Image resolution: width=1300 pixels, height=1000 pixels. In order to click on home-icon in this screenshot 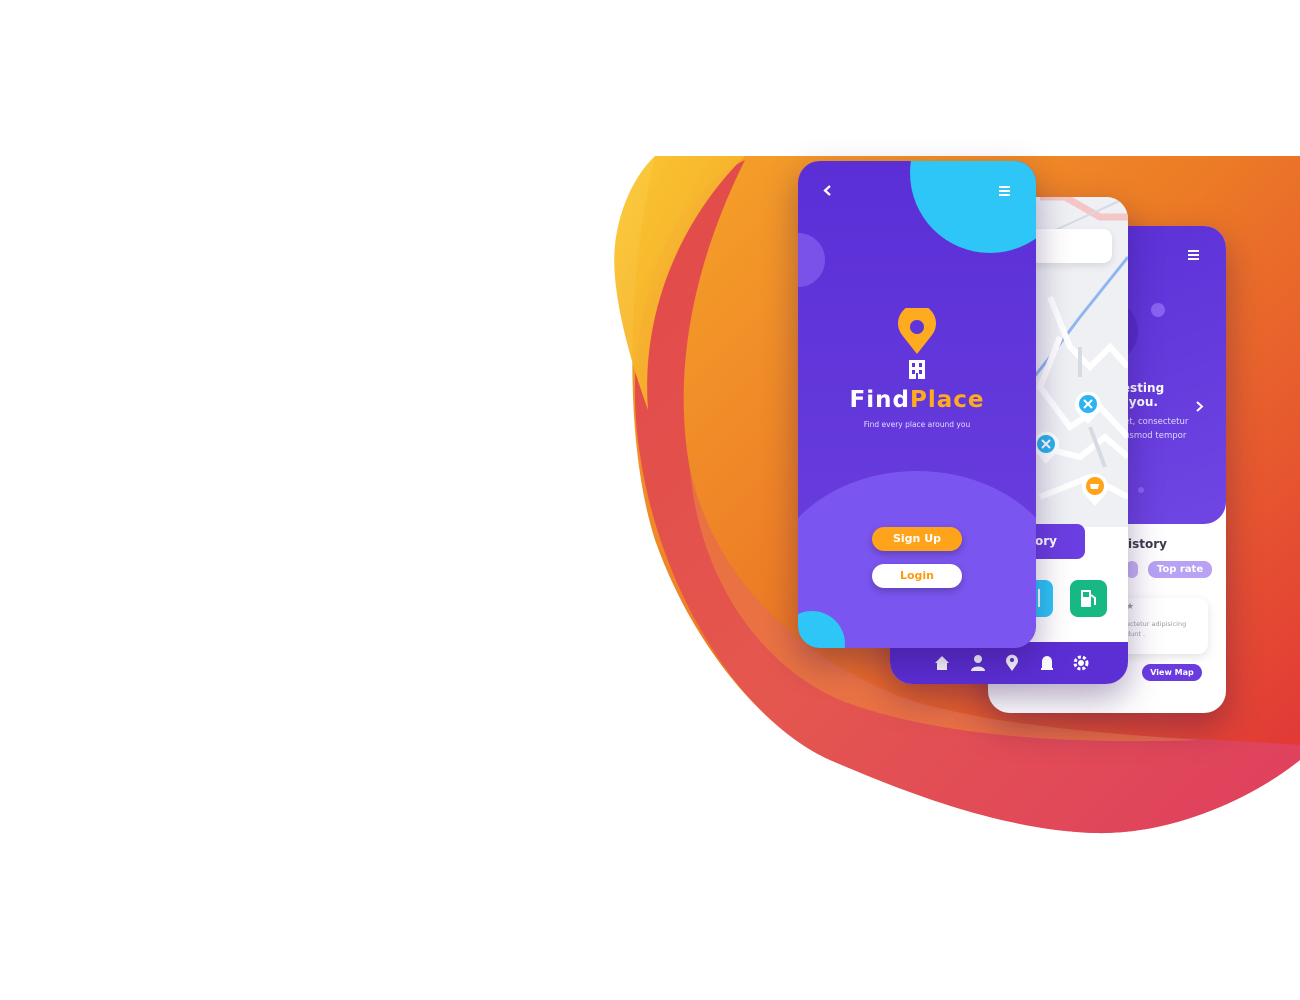, I will do `click(942, 663)`.